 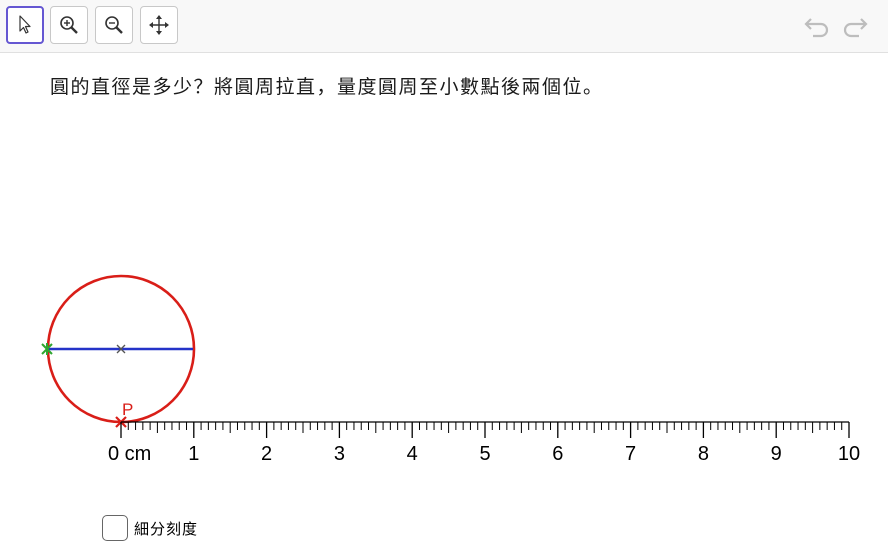 I want to click on ruler-tick-label: 1, so click(x=193, y=454).